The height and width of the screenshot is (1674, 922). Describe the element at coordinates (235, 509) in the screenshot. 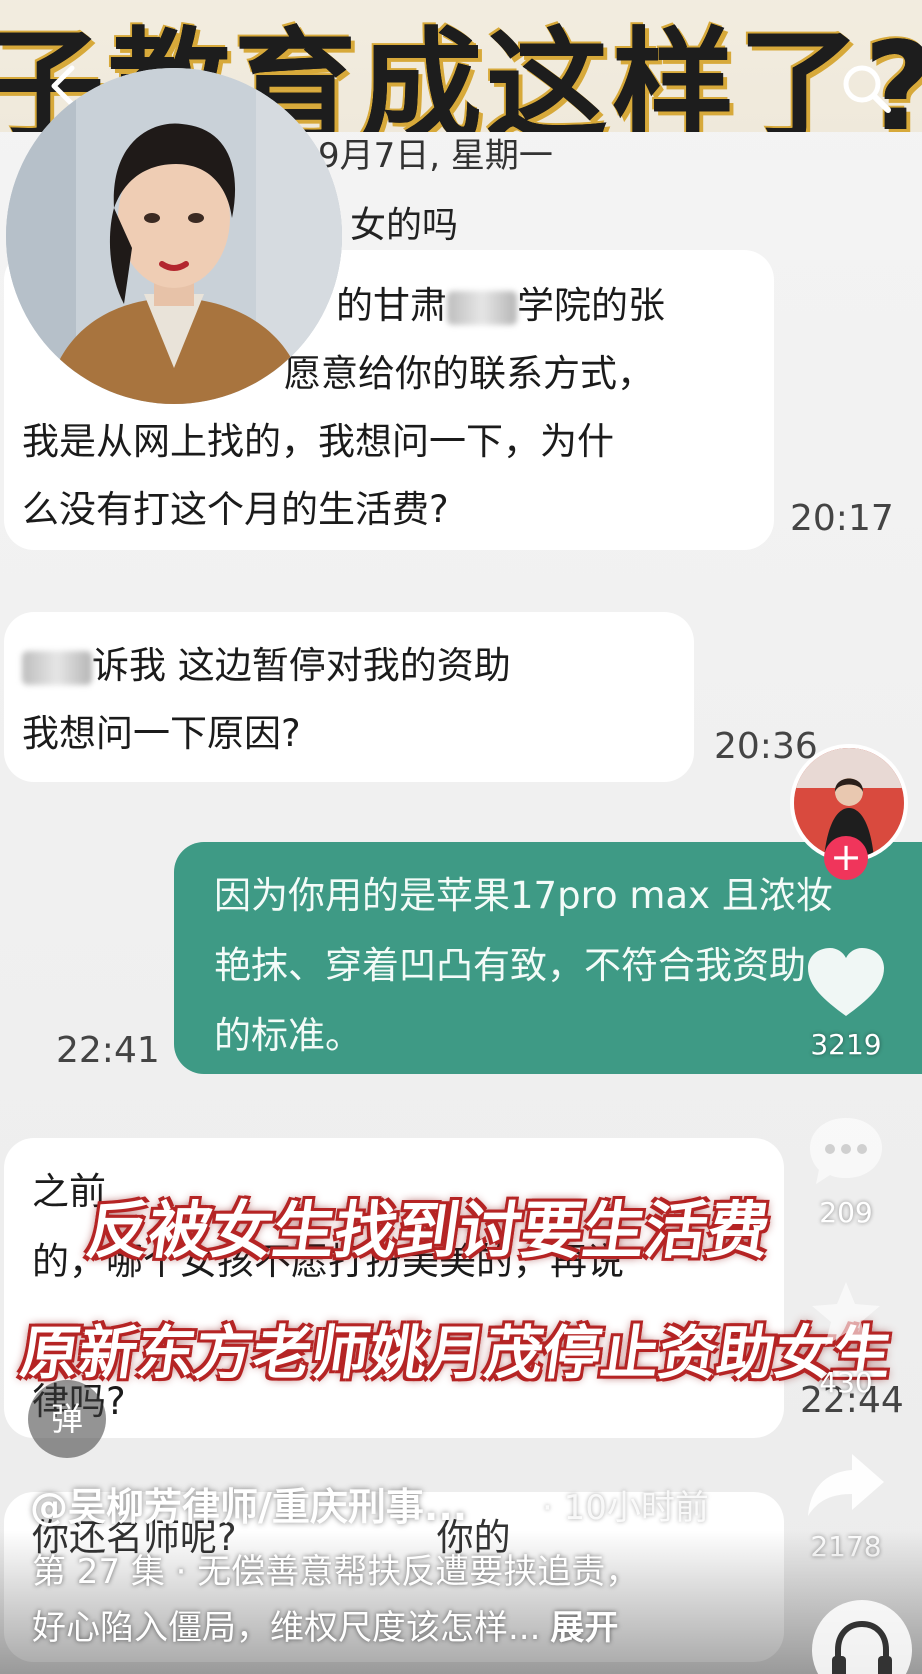

I see `bubble-line: 么没有打这个月的生活费?` at that location.